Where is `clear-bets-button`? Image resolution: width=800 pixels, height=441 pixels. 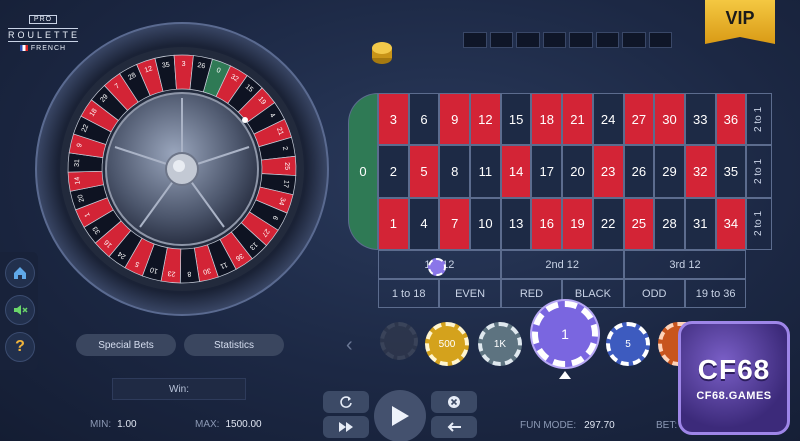
clear-bets-button is located at coordinates (454, 402).